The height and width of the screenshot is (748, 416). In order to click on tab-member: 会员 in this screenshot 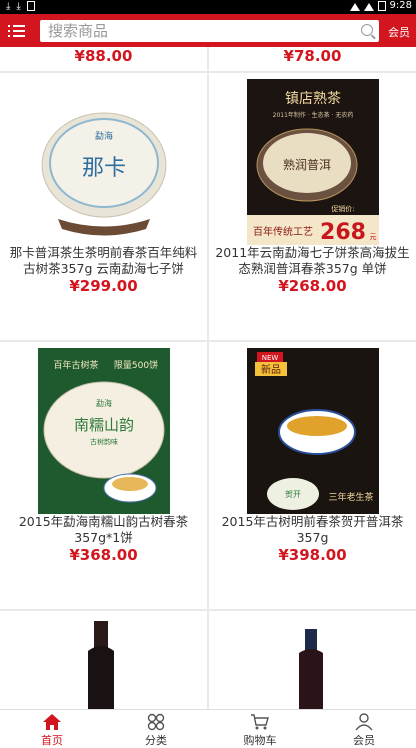, I will do `click(364, 729)`.